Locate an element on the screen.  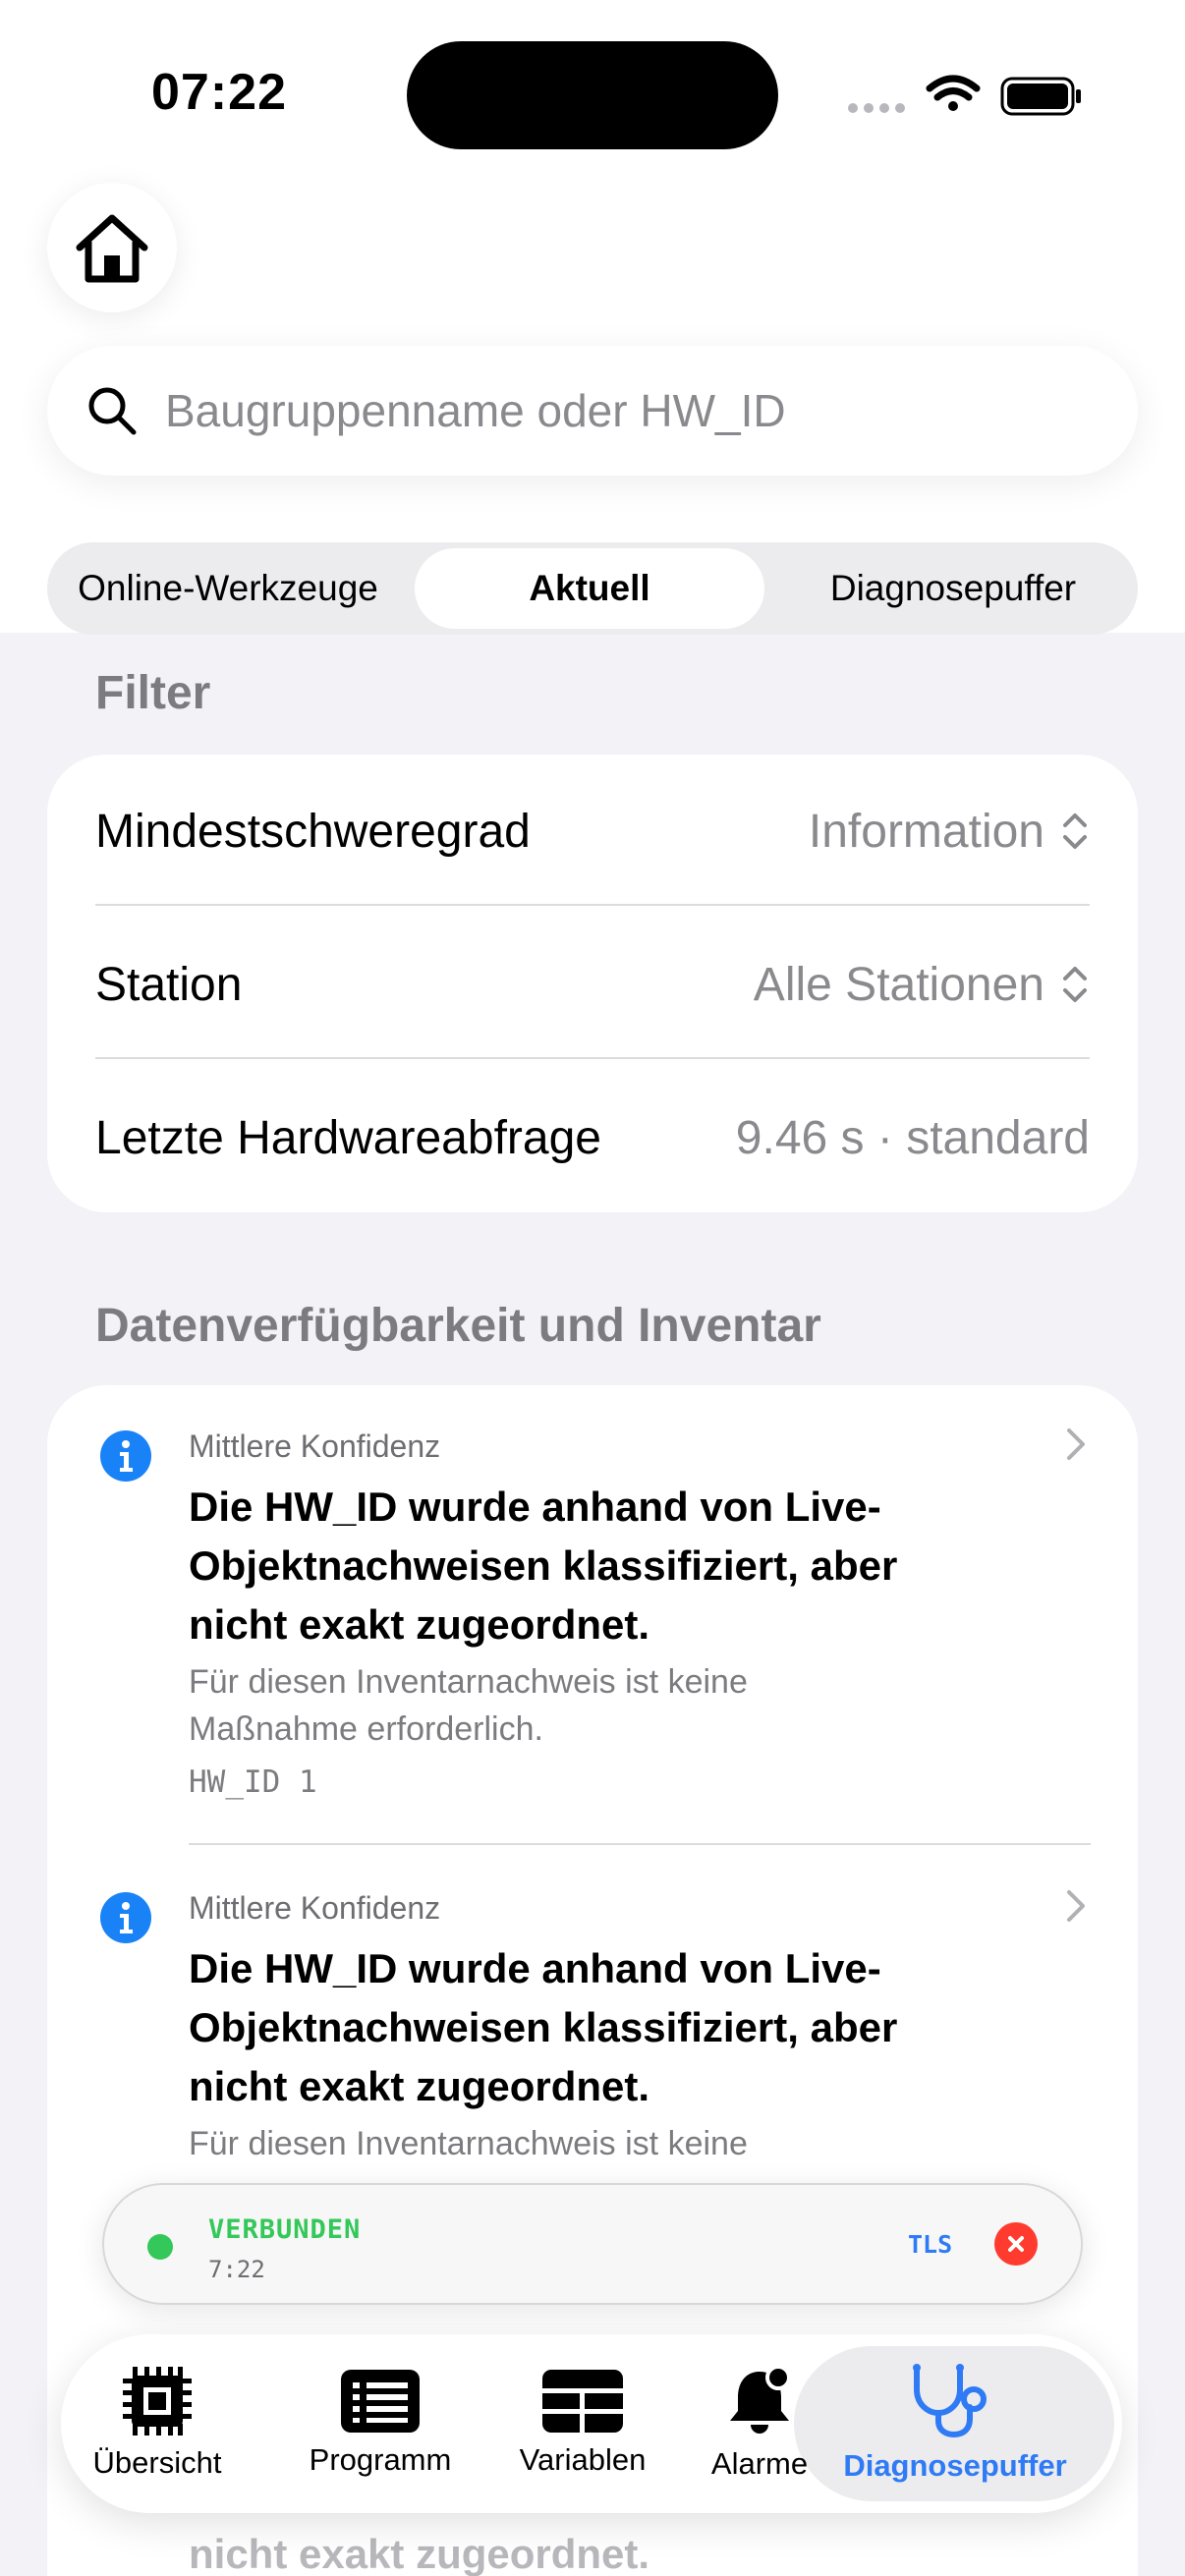
segment-aktuell: Aktuell is located at coordinates (590, 588).